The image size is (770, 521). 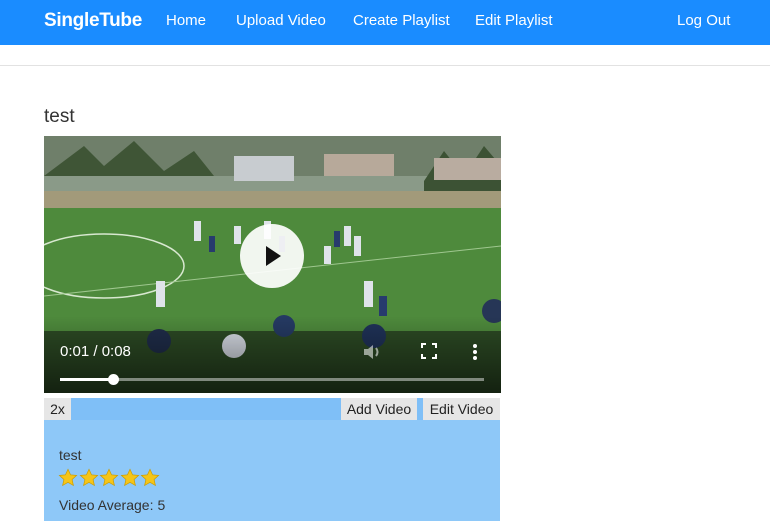 I want to click on nav-home-link: Home, so click(x=186, y=20).